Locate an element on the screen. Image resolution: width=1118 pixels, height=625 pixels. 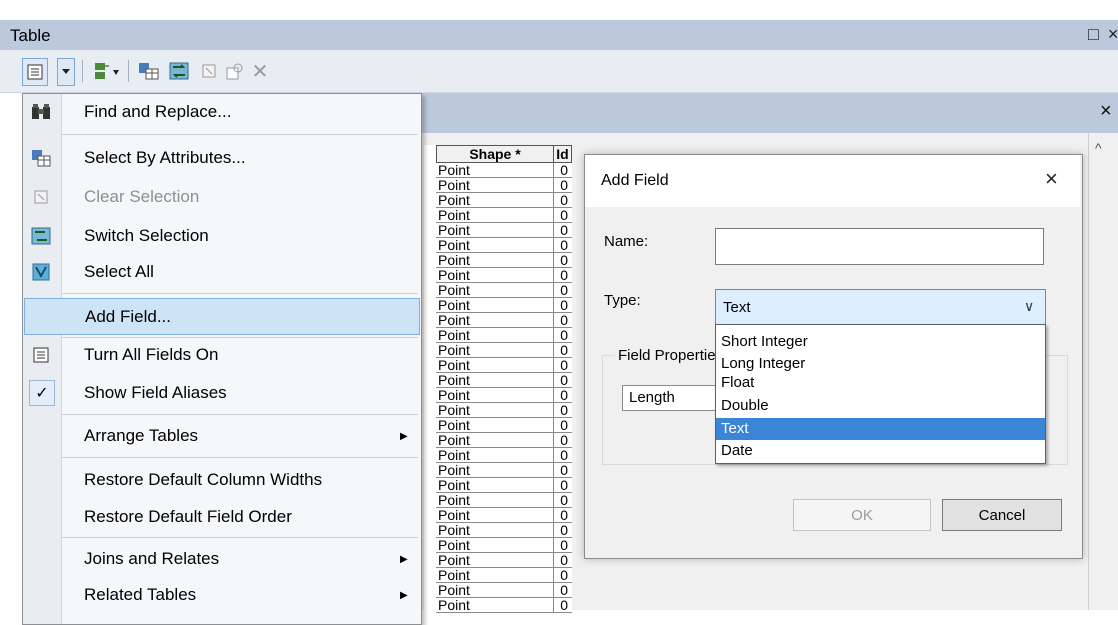
clear-selection-icon is located at coordinates (209, 71).